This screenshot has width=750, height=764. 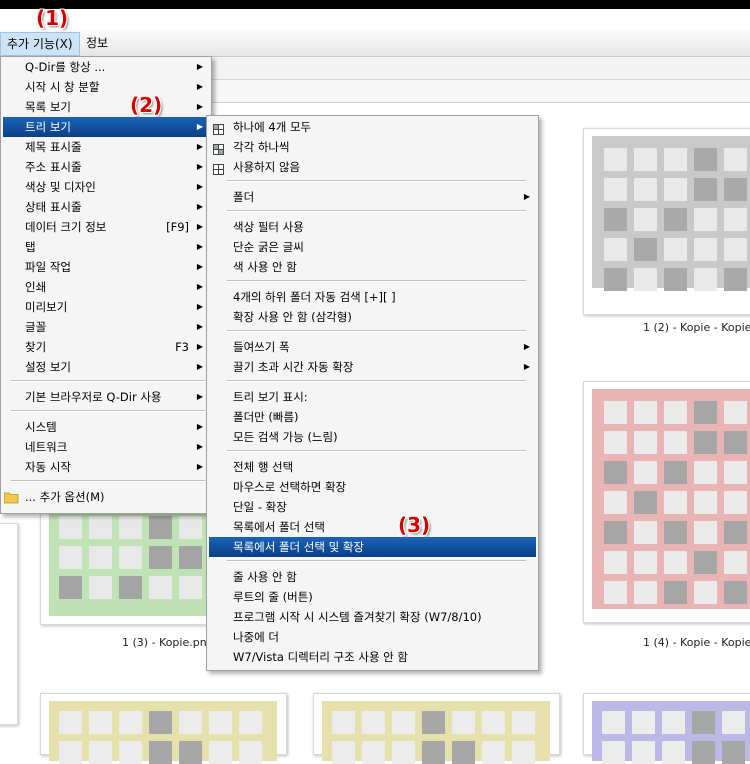 What do you see at coordinates (372, 617) in the screenshot?
I see `submenu-item: 프로그램 시작 시 시스템 즐겨찾기 확장 (W7/8/10)` at bounding box center [372, 617].